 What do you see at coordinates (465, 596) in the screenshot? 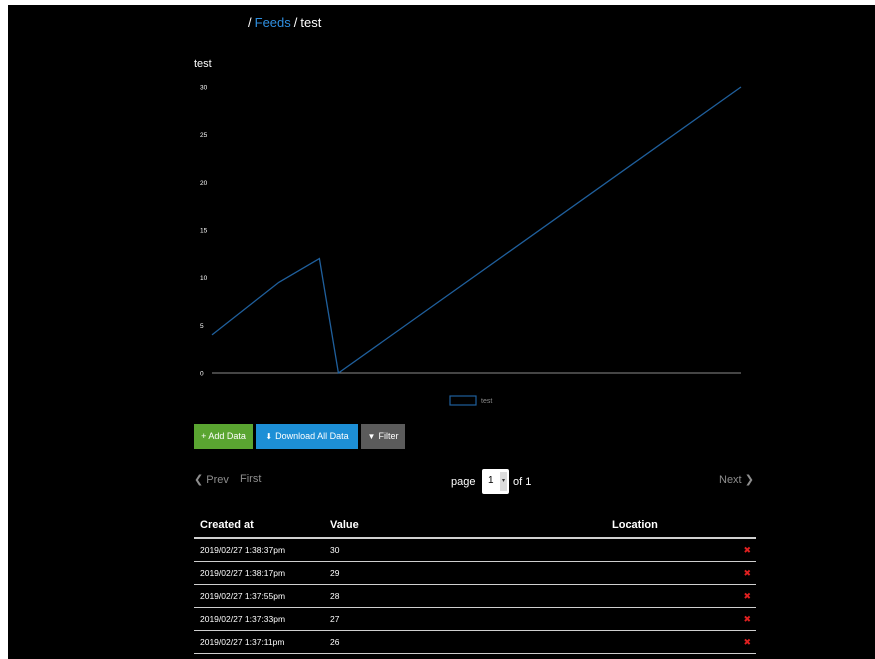
I see `cell-value: 28` at bounding box center [465, 596].